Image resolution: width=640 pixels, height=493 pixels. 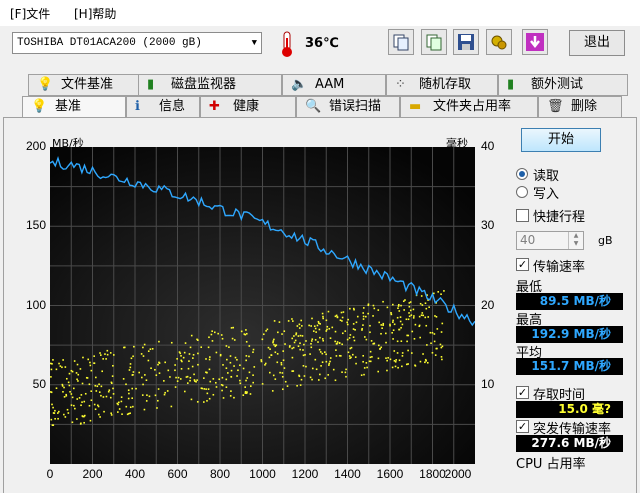 What do you see at coordinates (499, 42) in the screenshot?
I see `options-button` at bounding box center [499, 42].